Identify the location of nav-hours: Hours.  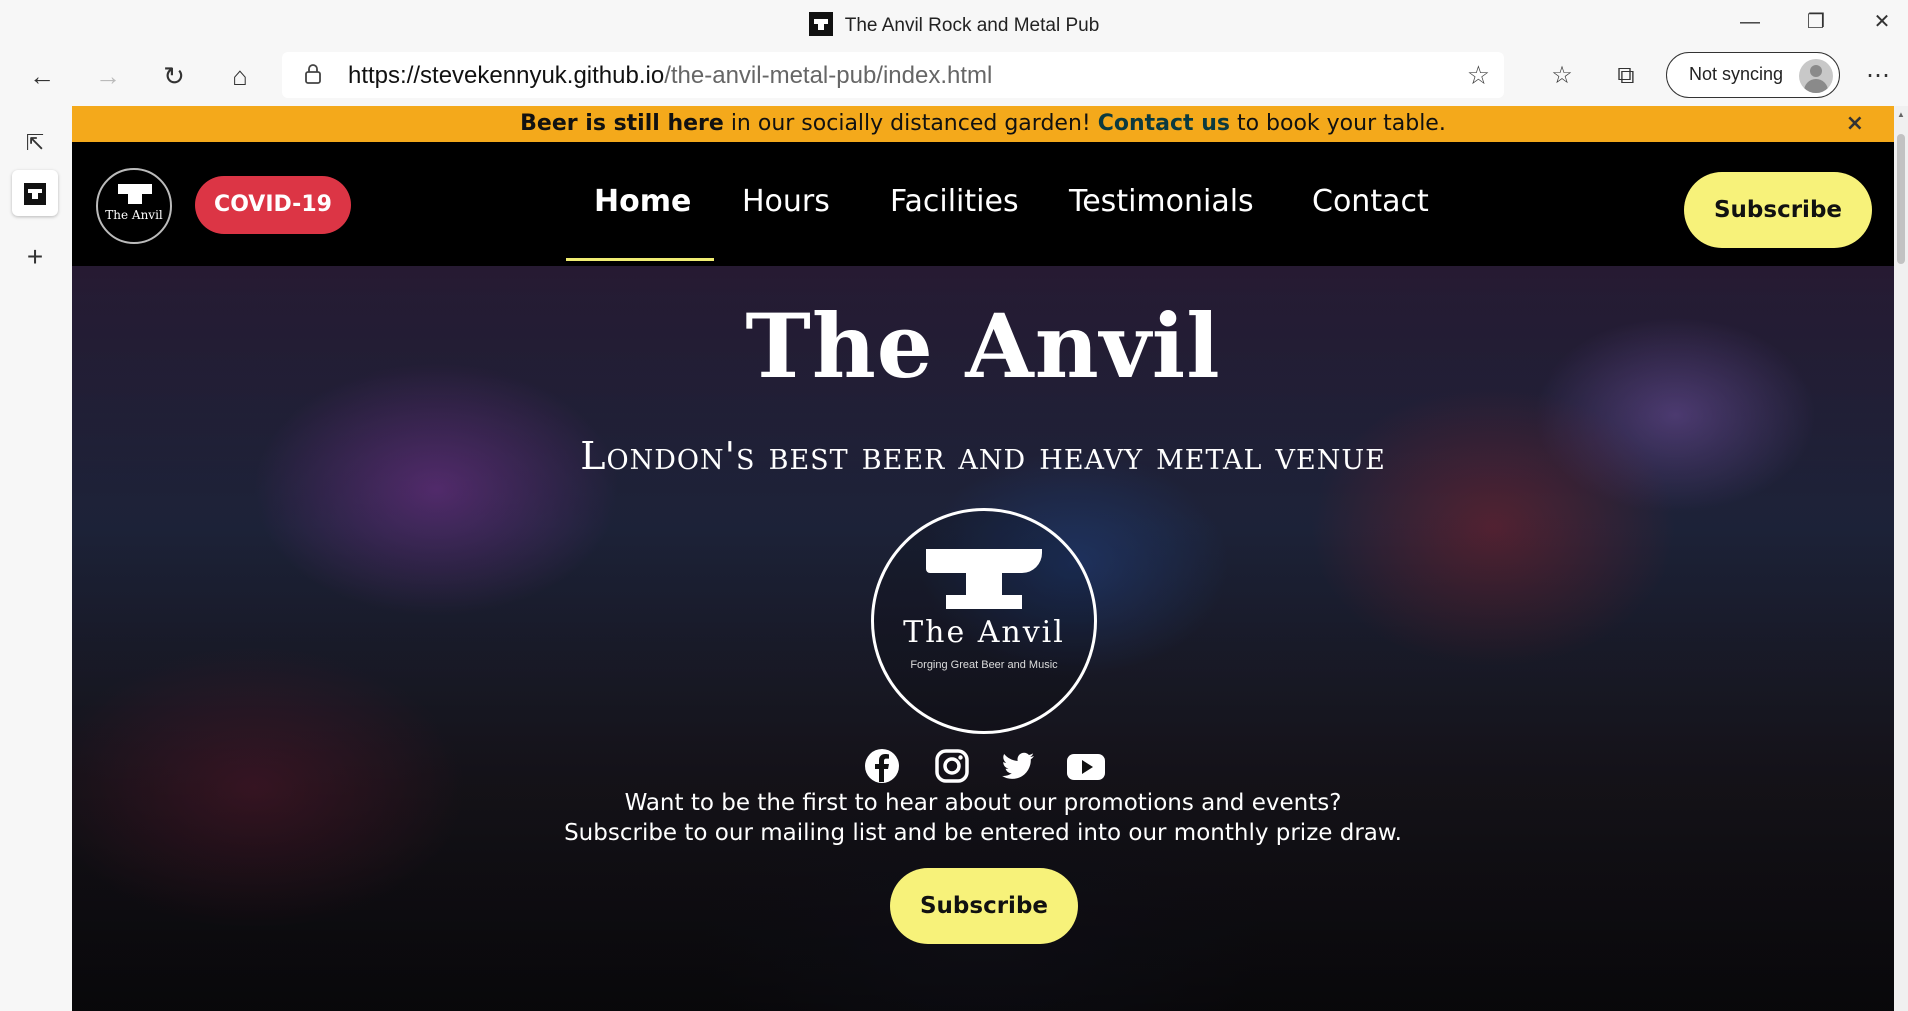
(786, 201).